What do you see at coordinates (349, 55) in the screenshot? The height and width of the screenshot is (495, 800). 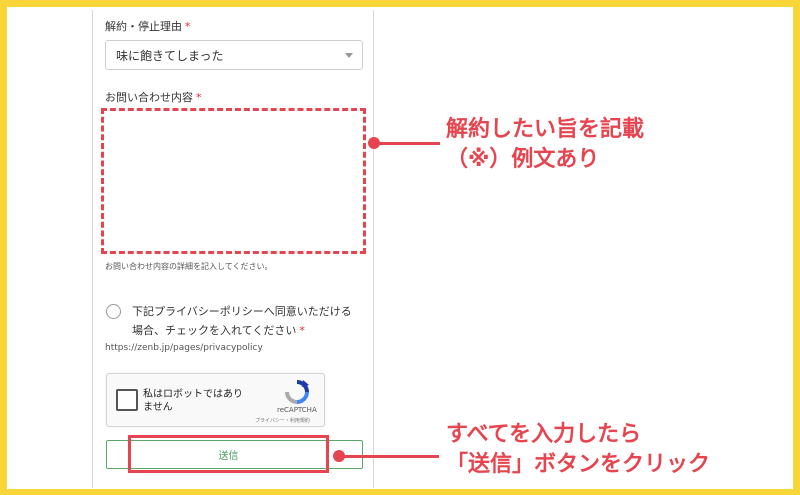 I see `chevron-down-icon` at bounding box center [349, 55].